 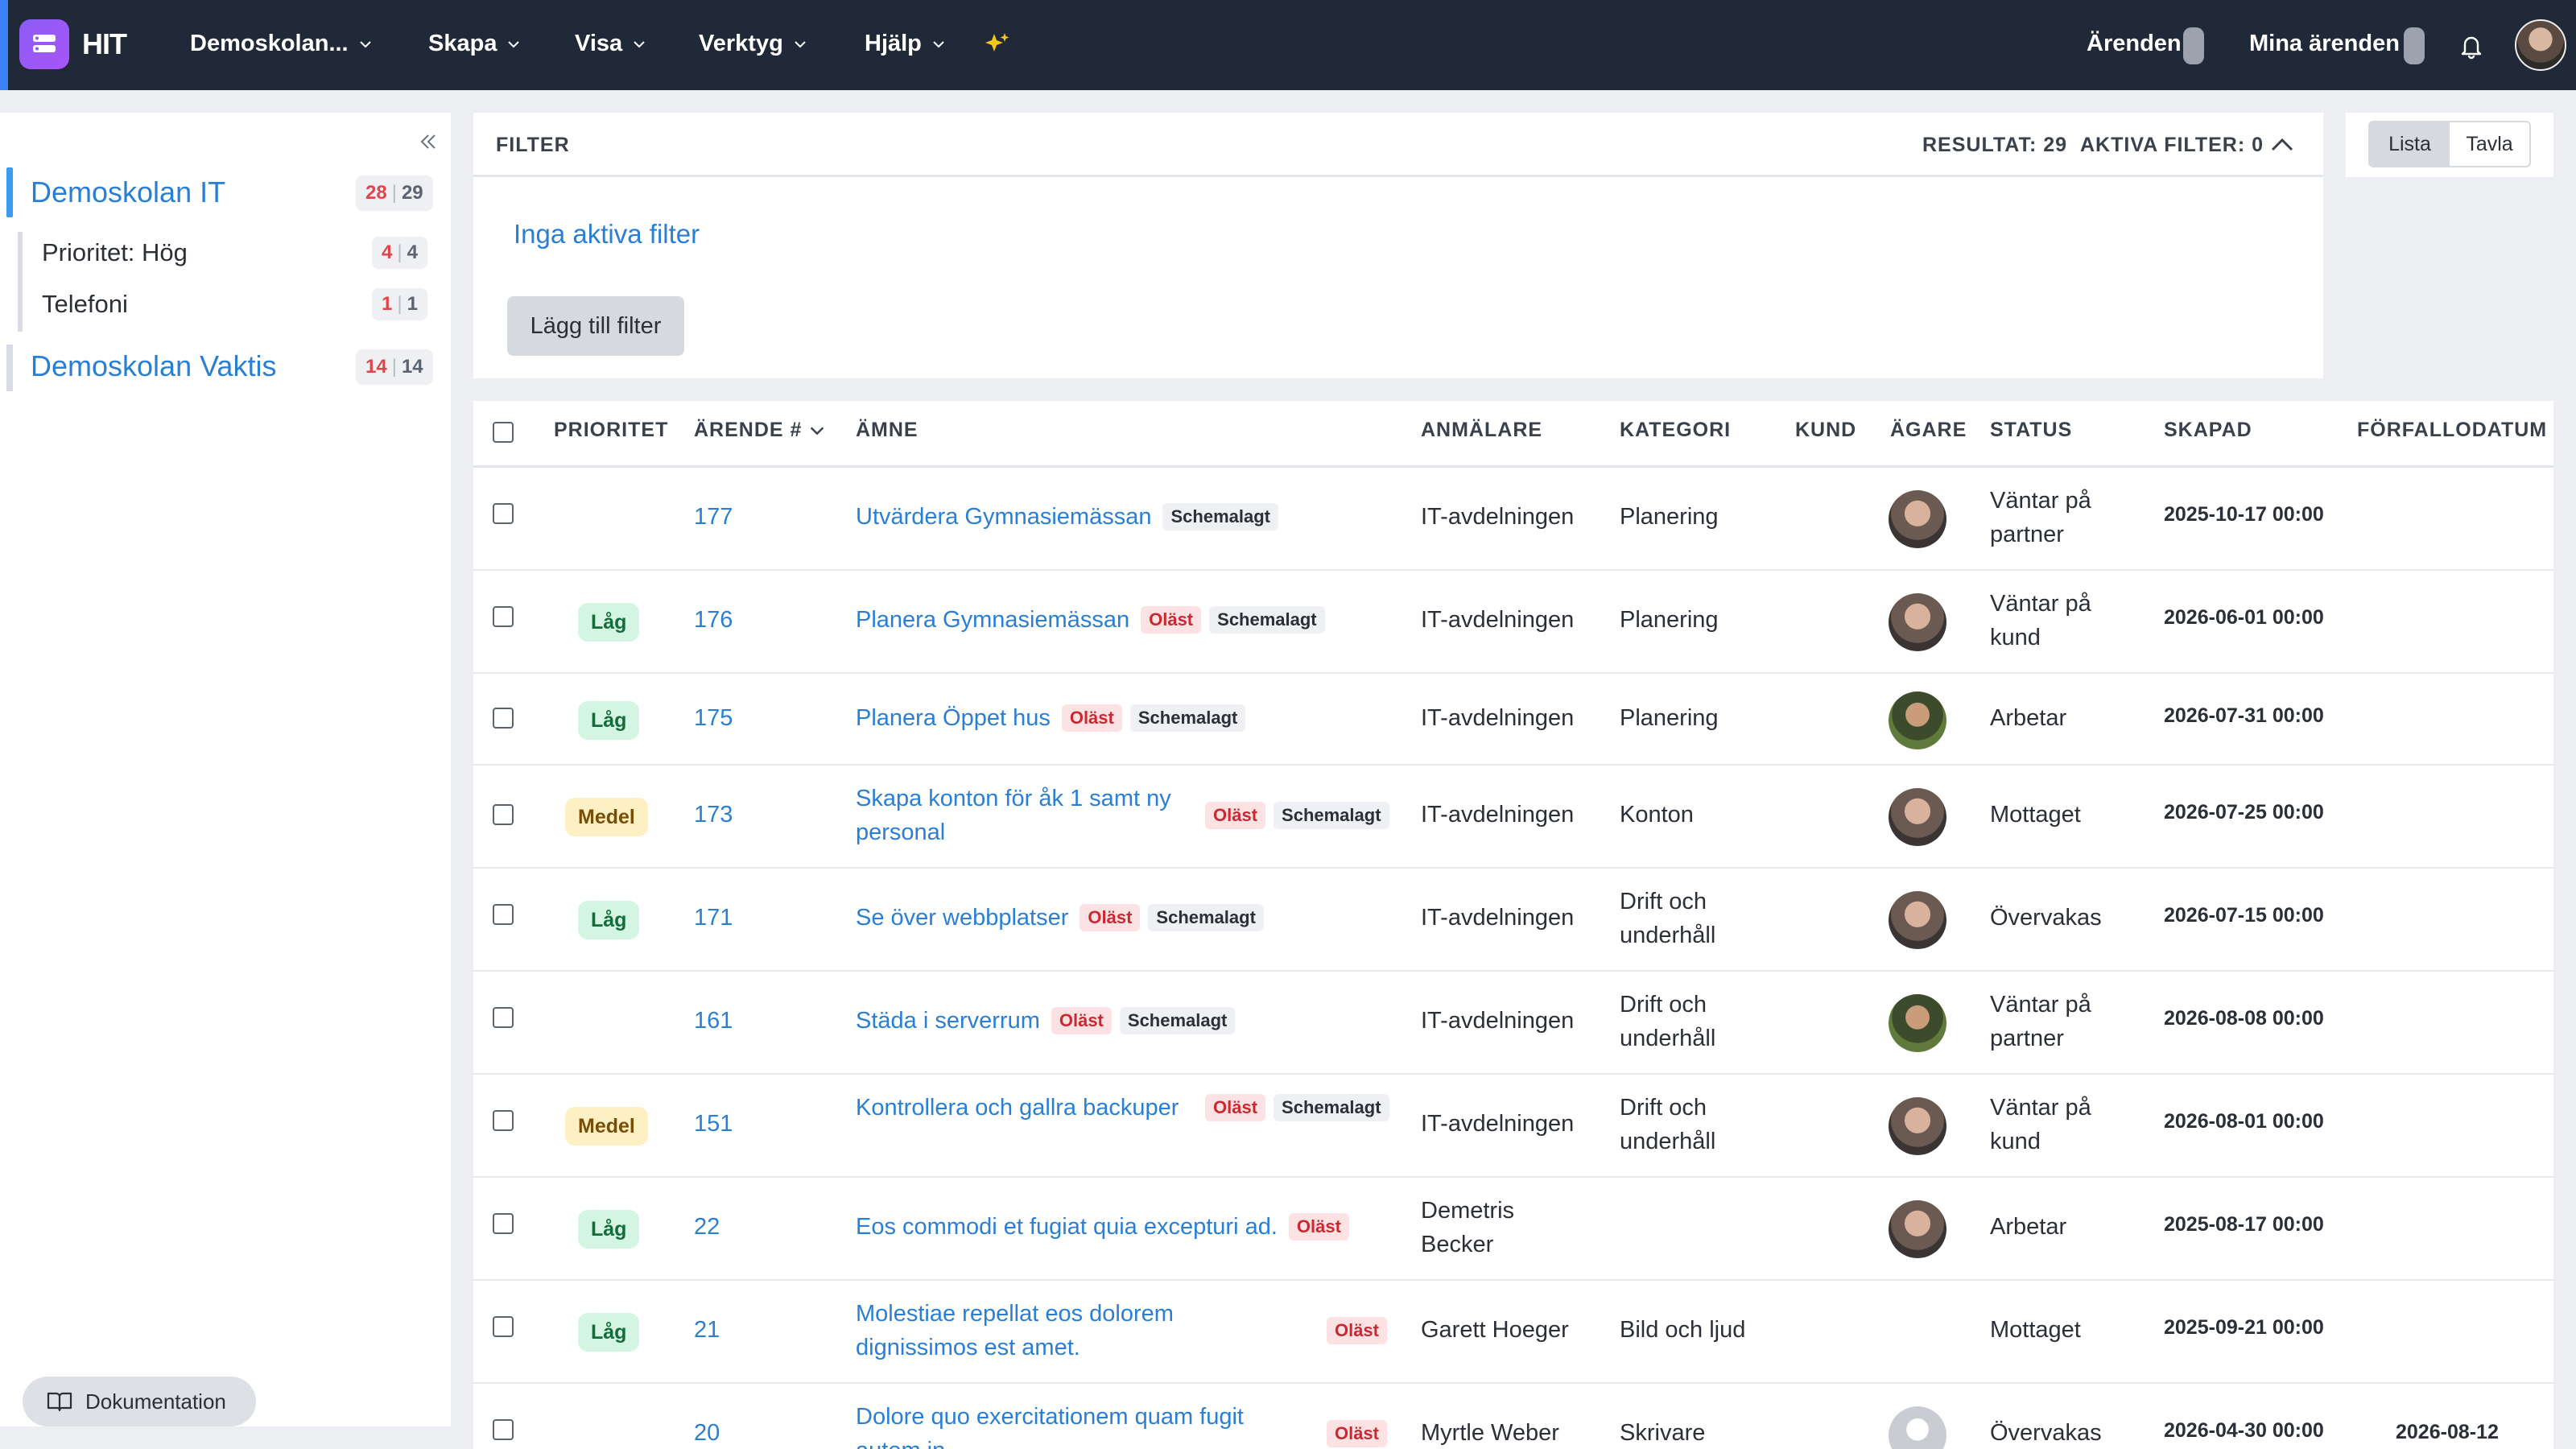 I want to click on created-date: 2025-10-17 00:00, so click(x=2244, y=514).